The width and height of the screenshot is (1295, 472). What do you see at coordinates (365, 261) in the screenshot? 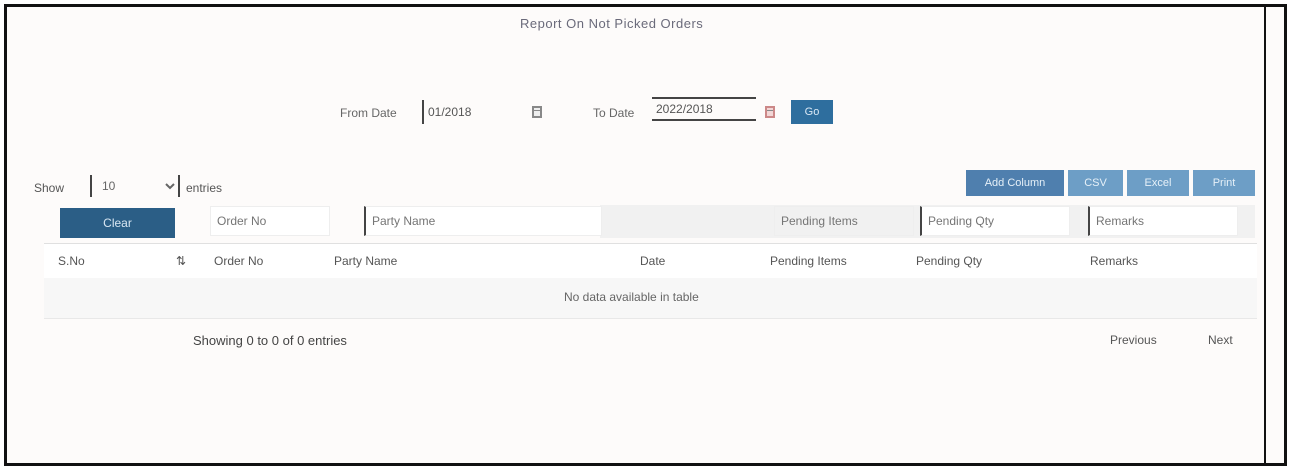
I see `column-header-party-name: Party Name` at bounding box center [365, 261].